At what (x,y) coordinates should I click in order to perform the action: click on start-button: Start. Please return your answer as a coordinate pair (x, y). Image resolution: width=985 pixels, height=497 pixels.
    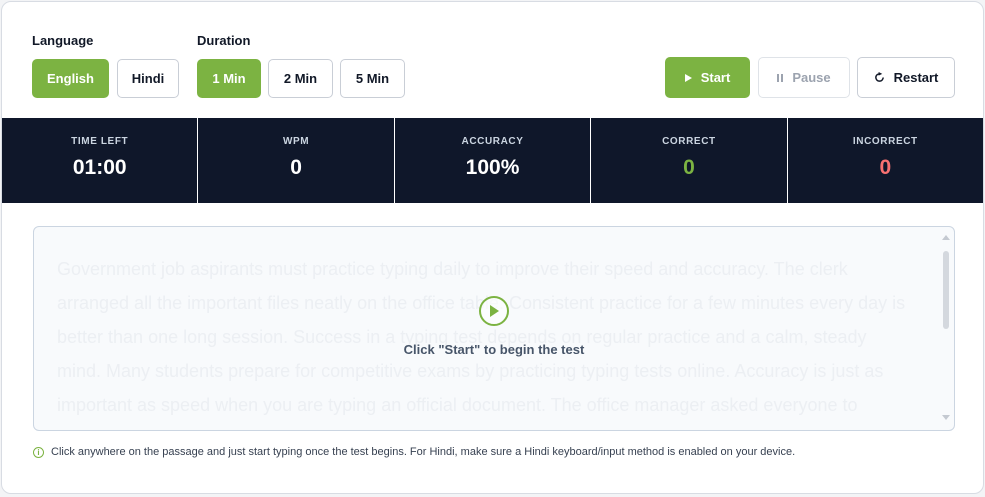
    Looking at the image, I should click on (707, 77).